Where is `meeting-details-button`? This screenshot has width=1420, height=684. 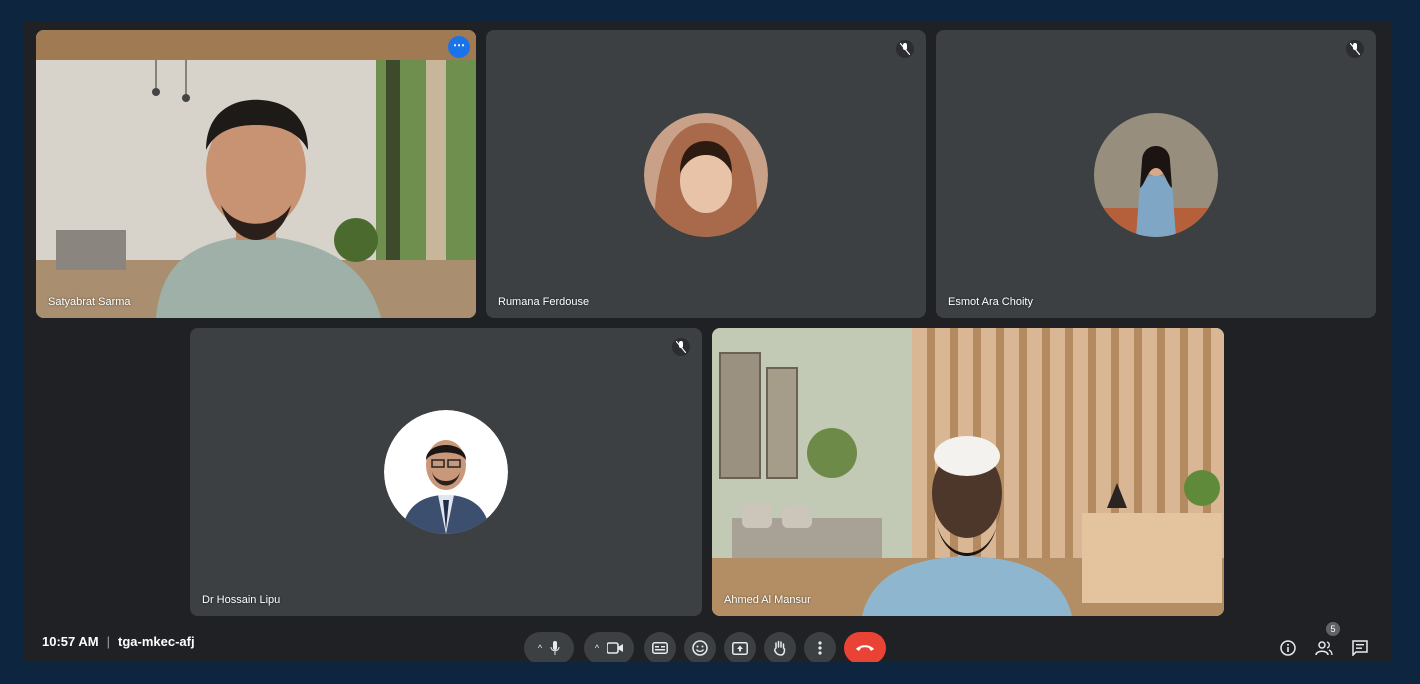 meeting-details-button is located at coordinates (1288, 648).